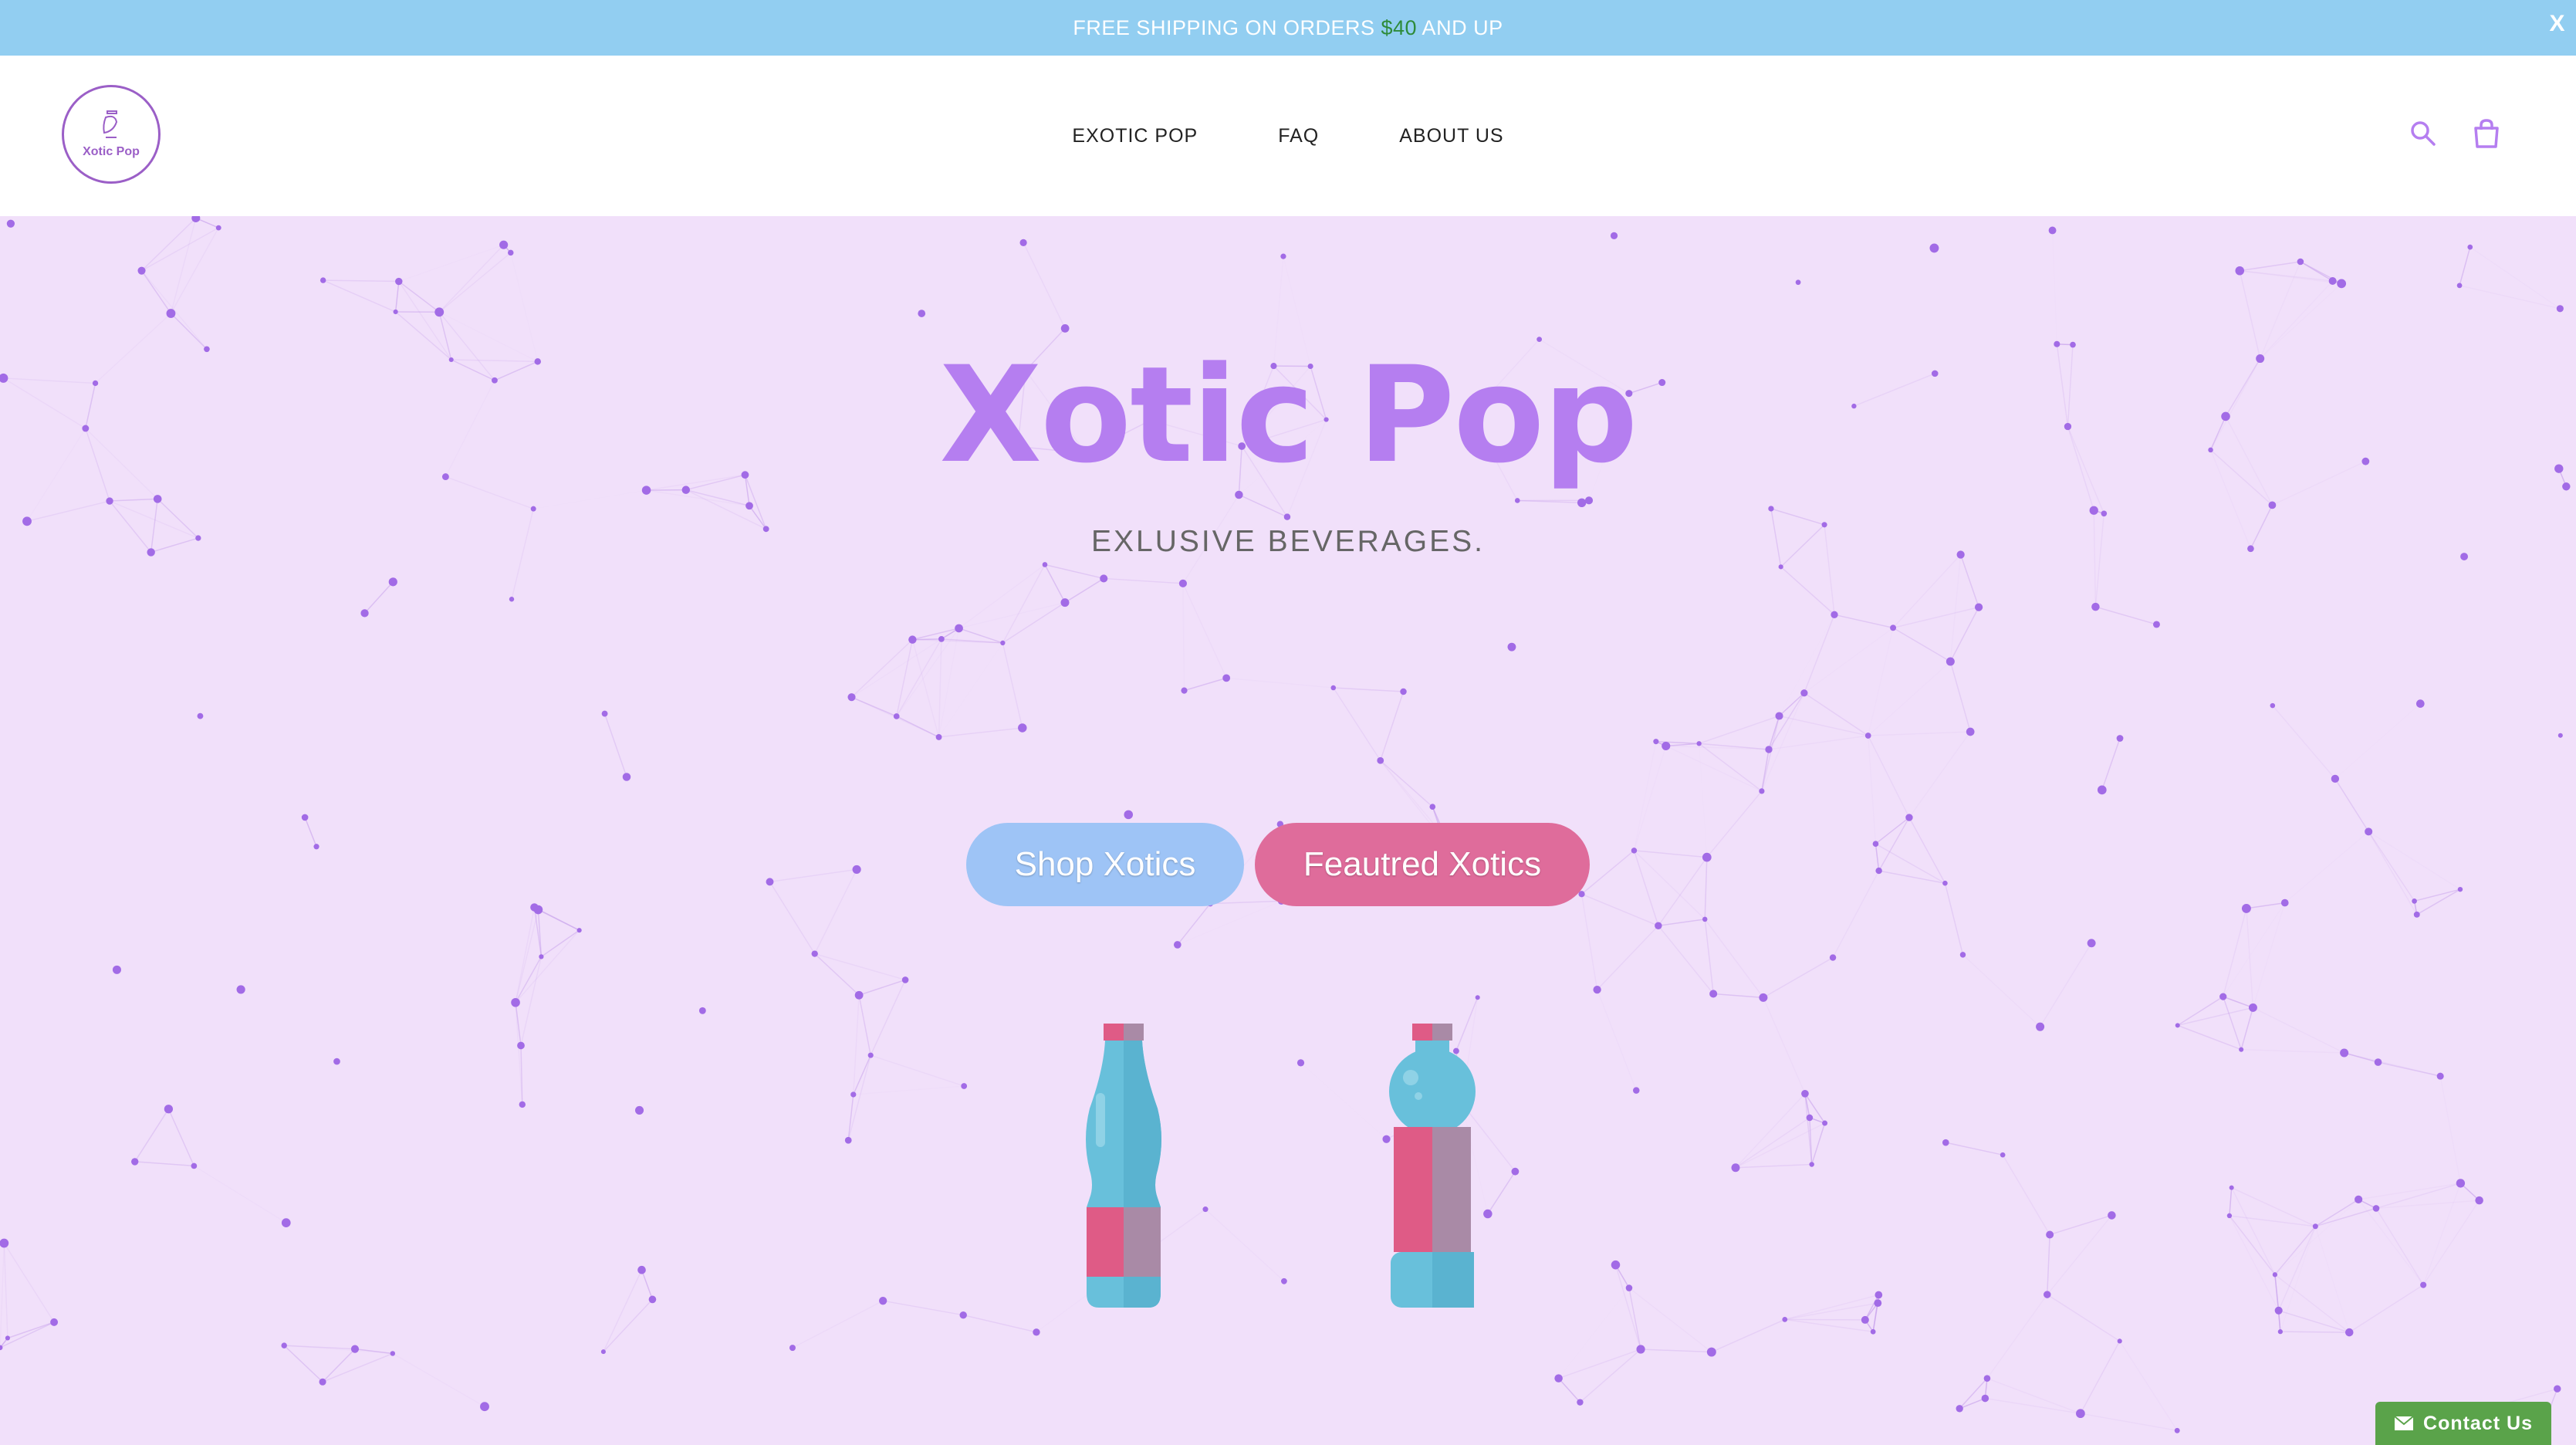 Image resolution: width=2576 pixels, height=1445 pixels. Describe the element at coordinates (2557, 24) in the screenshot. I see `close-announcement-button: X` at that location.